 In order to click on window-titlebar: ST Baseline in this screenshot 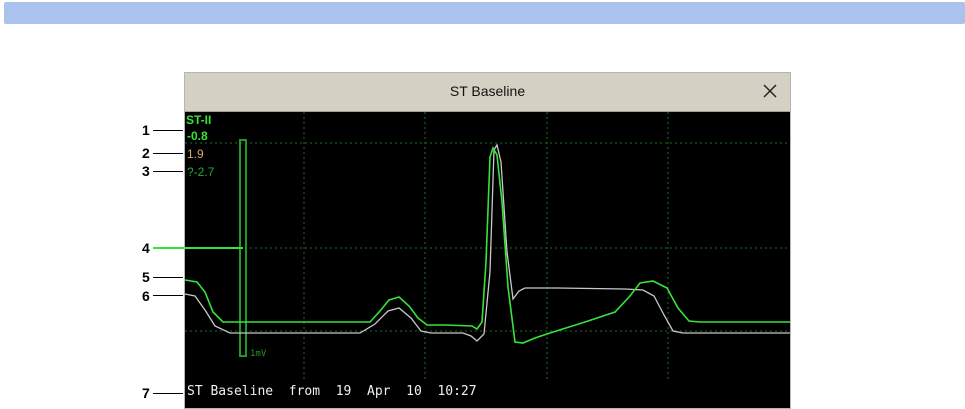, I will do `click(487, 92)`.